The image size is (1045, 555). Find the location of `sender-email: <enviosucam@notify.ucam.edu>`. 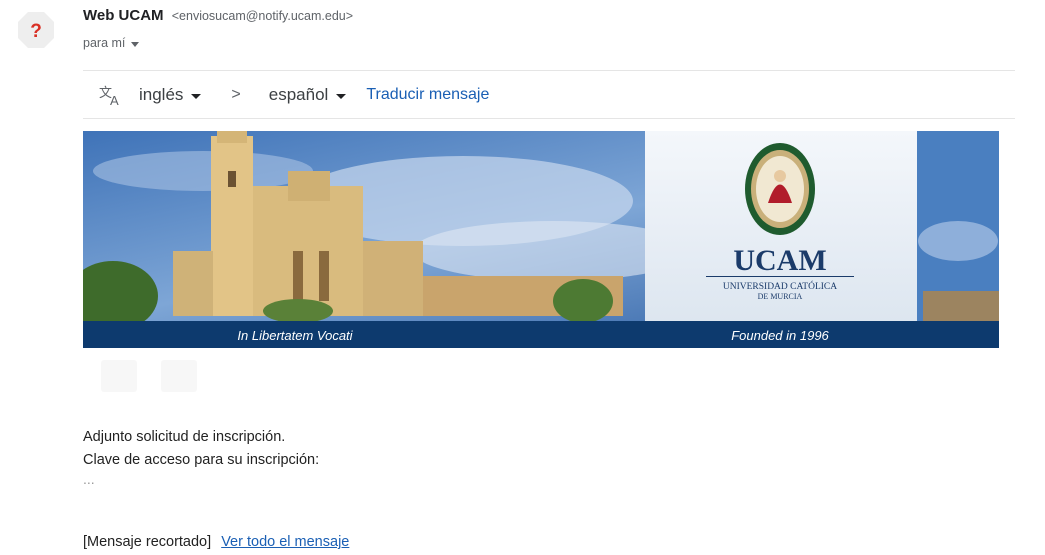

sender-email: <enviosucam@notify.ucam.edu> is located at coordinates (262, 16).